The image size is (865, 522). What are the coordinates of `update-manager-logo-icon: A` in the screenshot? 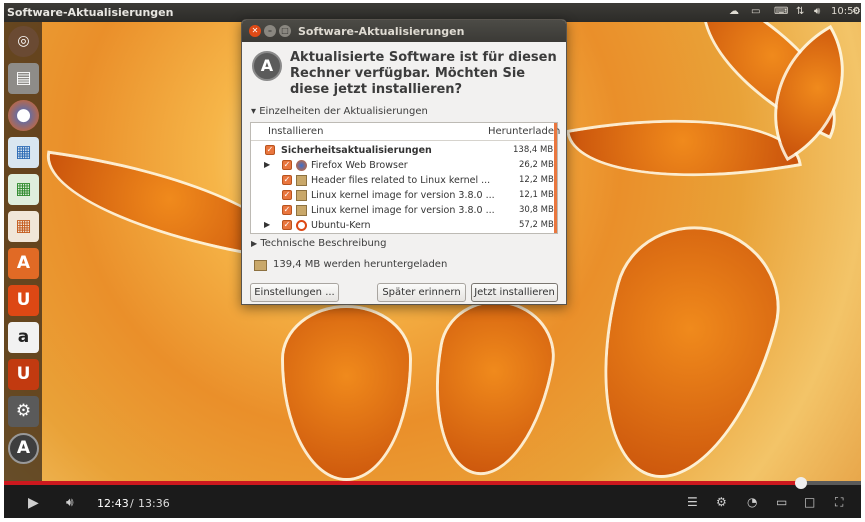 It's located at (267, 66).